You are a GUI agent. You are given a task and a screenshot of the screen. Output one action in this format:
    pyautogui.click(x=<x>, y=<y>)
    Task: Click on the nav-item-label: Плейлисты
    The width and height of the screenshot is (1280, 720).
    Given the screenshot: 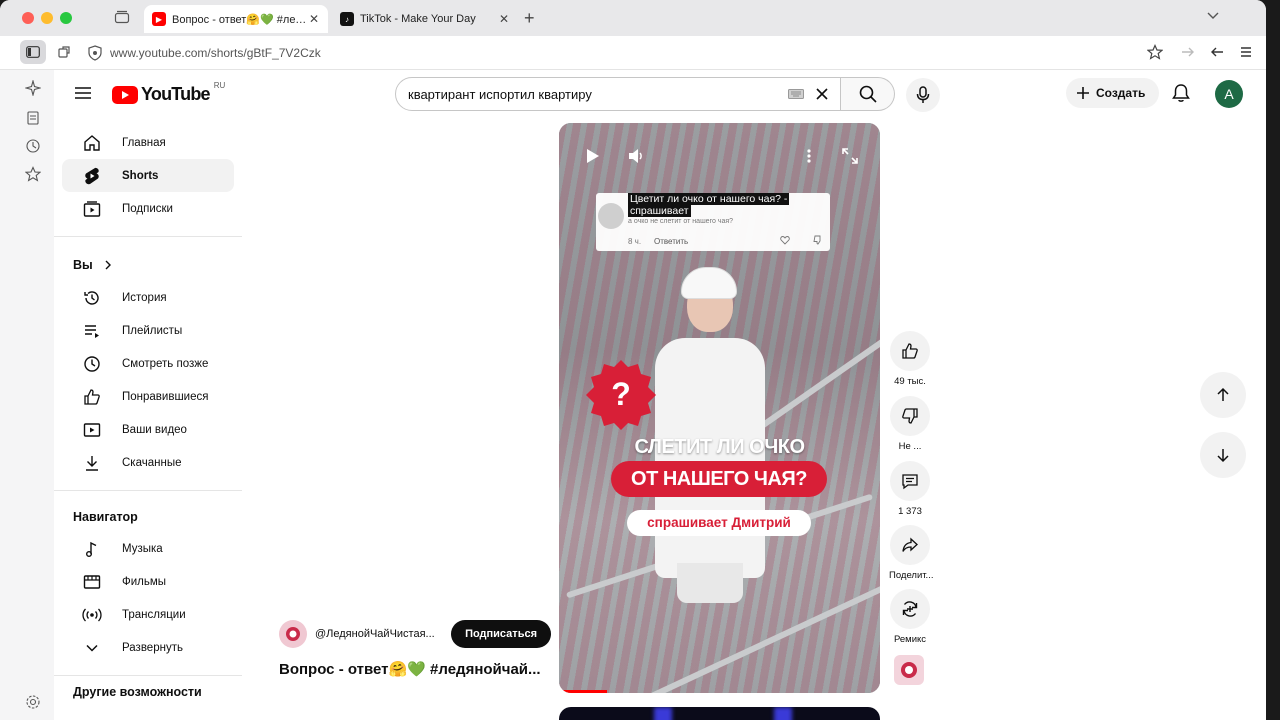 What is the action you would take?
    pyautogui.click(x=152, y=330)
    